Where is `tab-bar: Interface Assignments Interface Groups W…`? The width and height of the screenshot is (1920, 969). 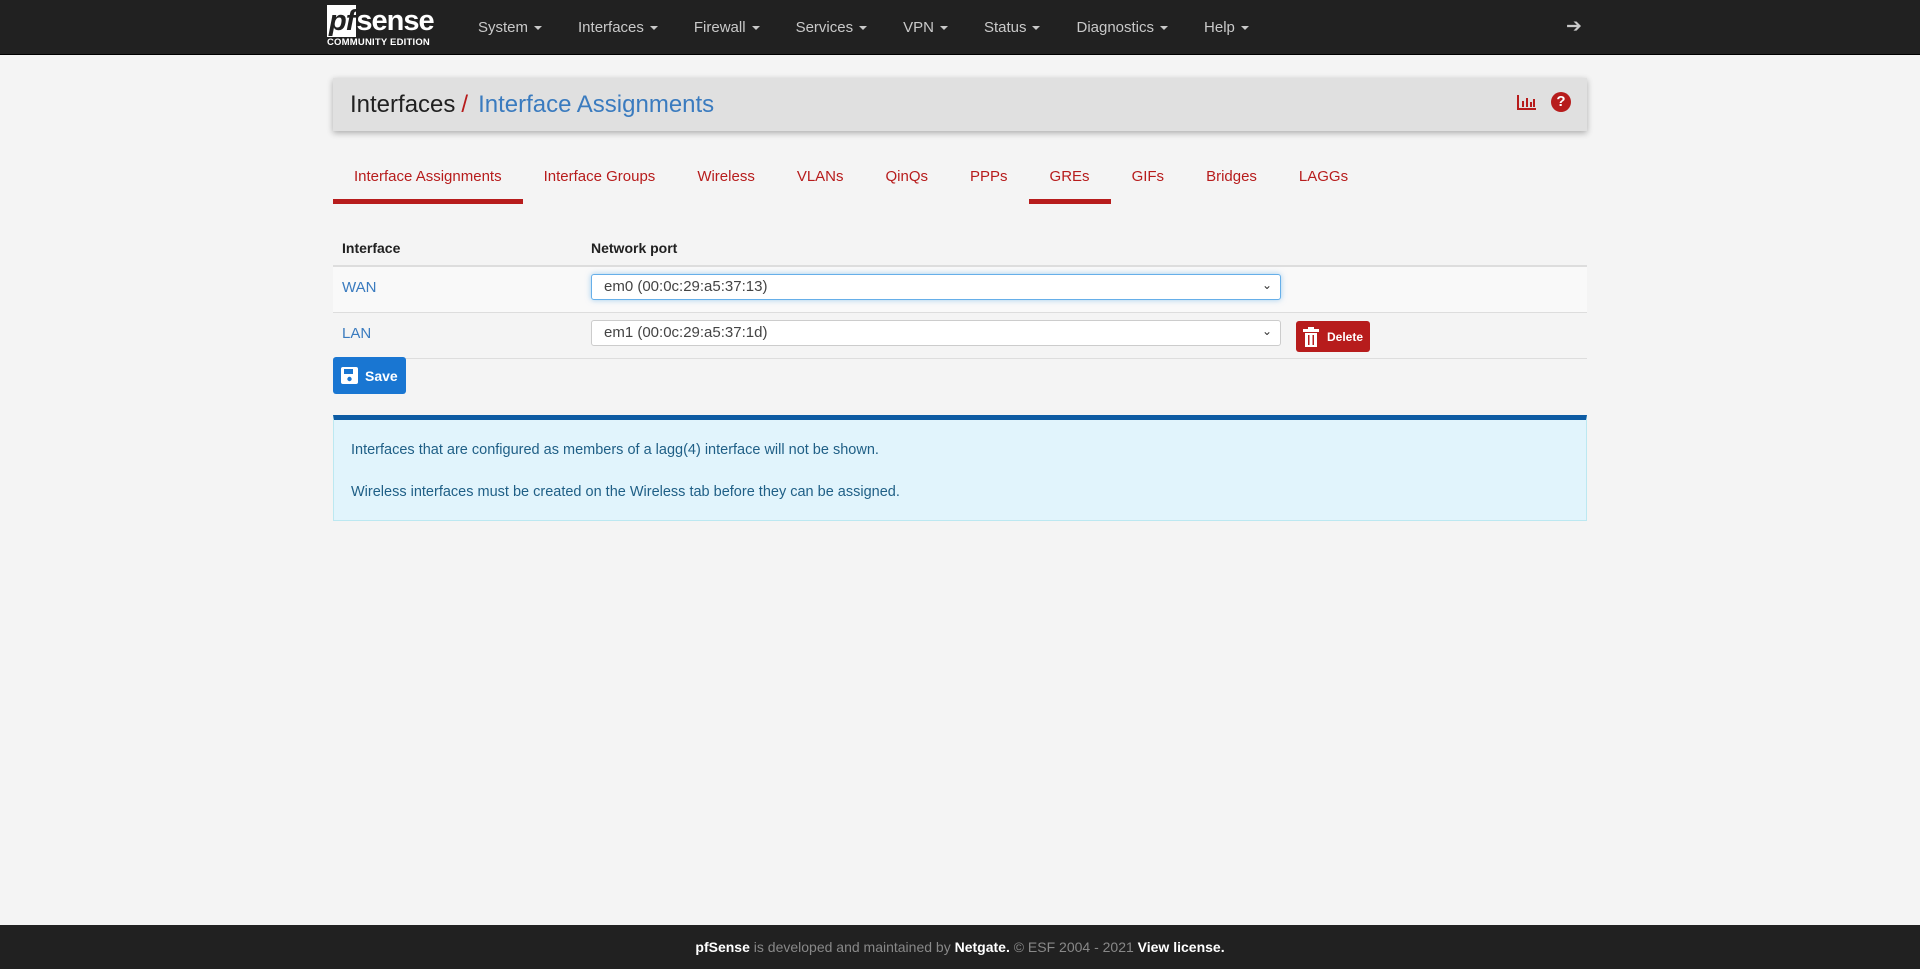 tab-bar: Interface Assignments Interface Groups W… is located at coordinates (851, 182).